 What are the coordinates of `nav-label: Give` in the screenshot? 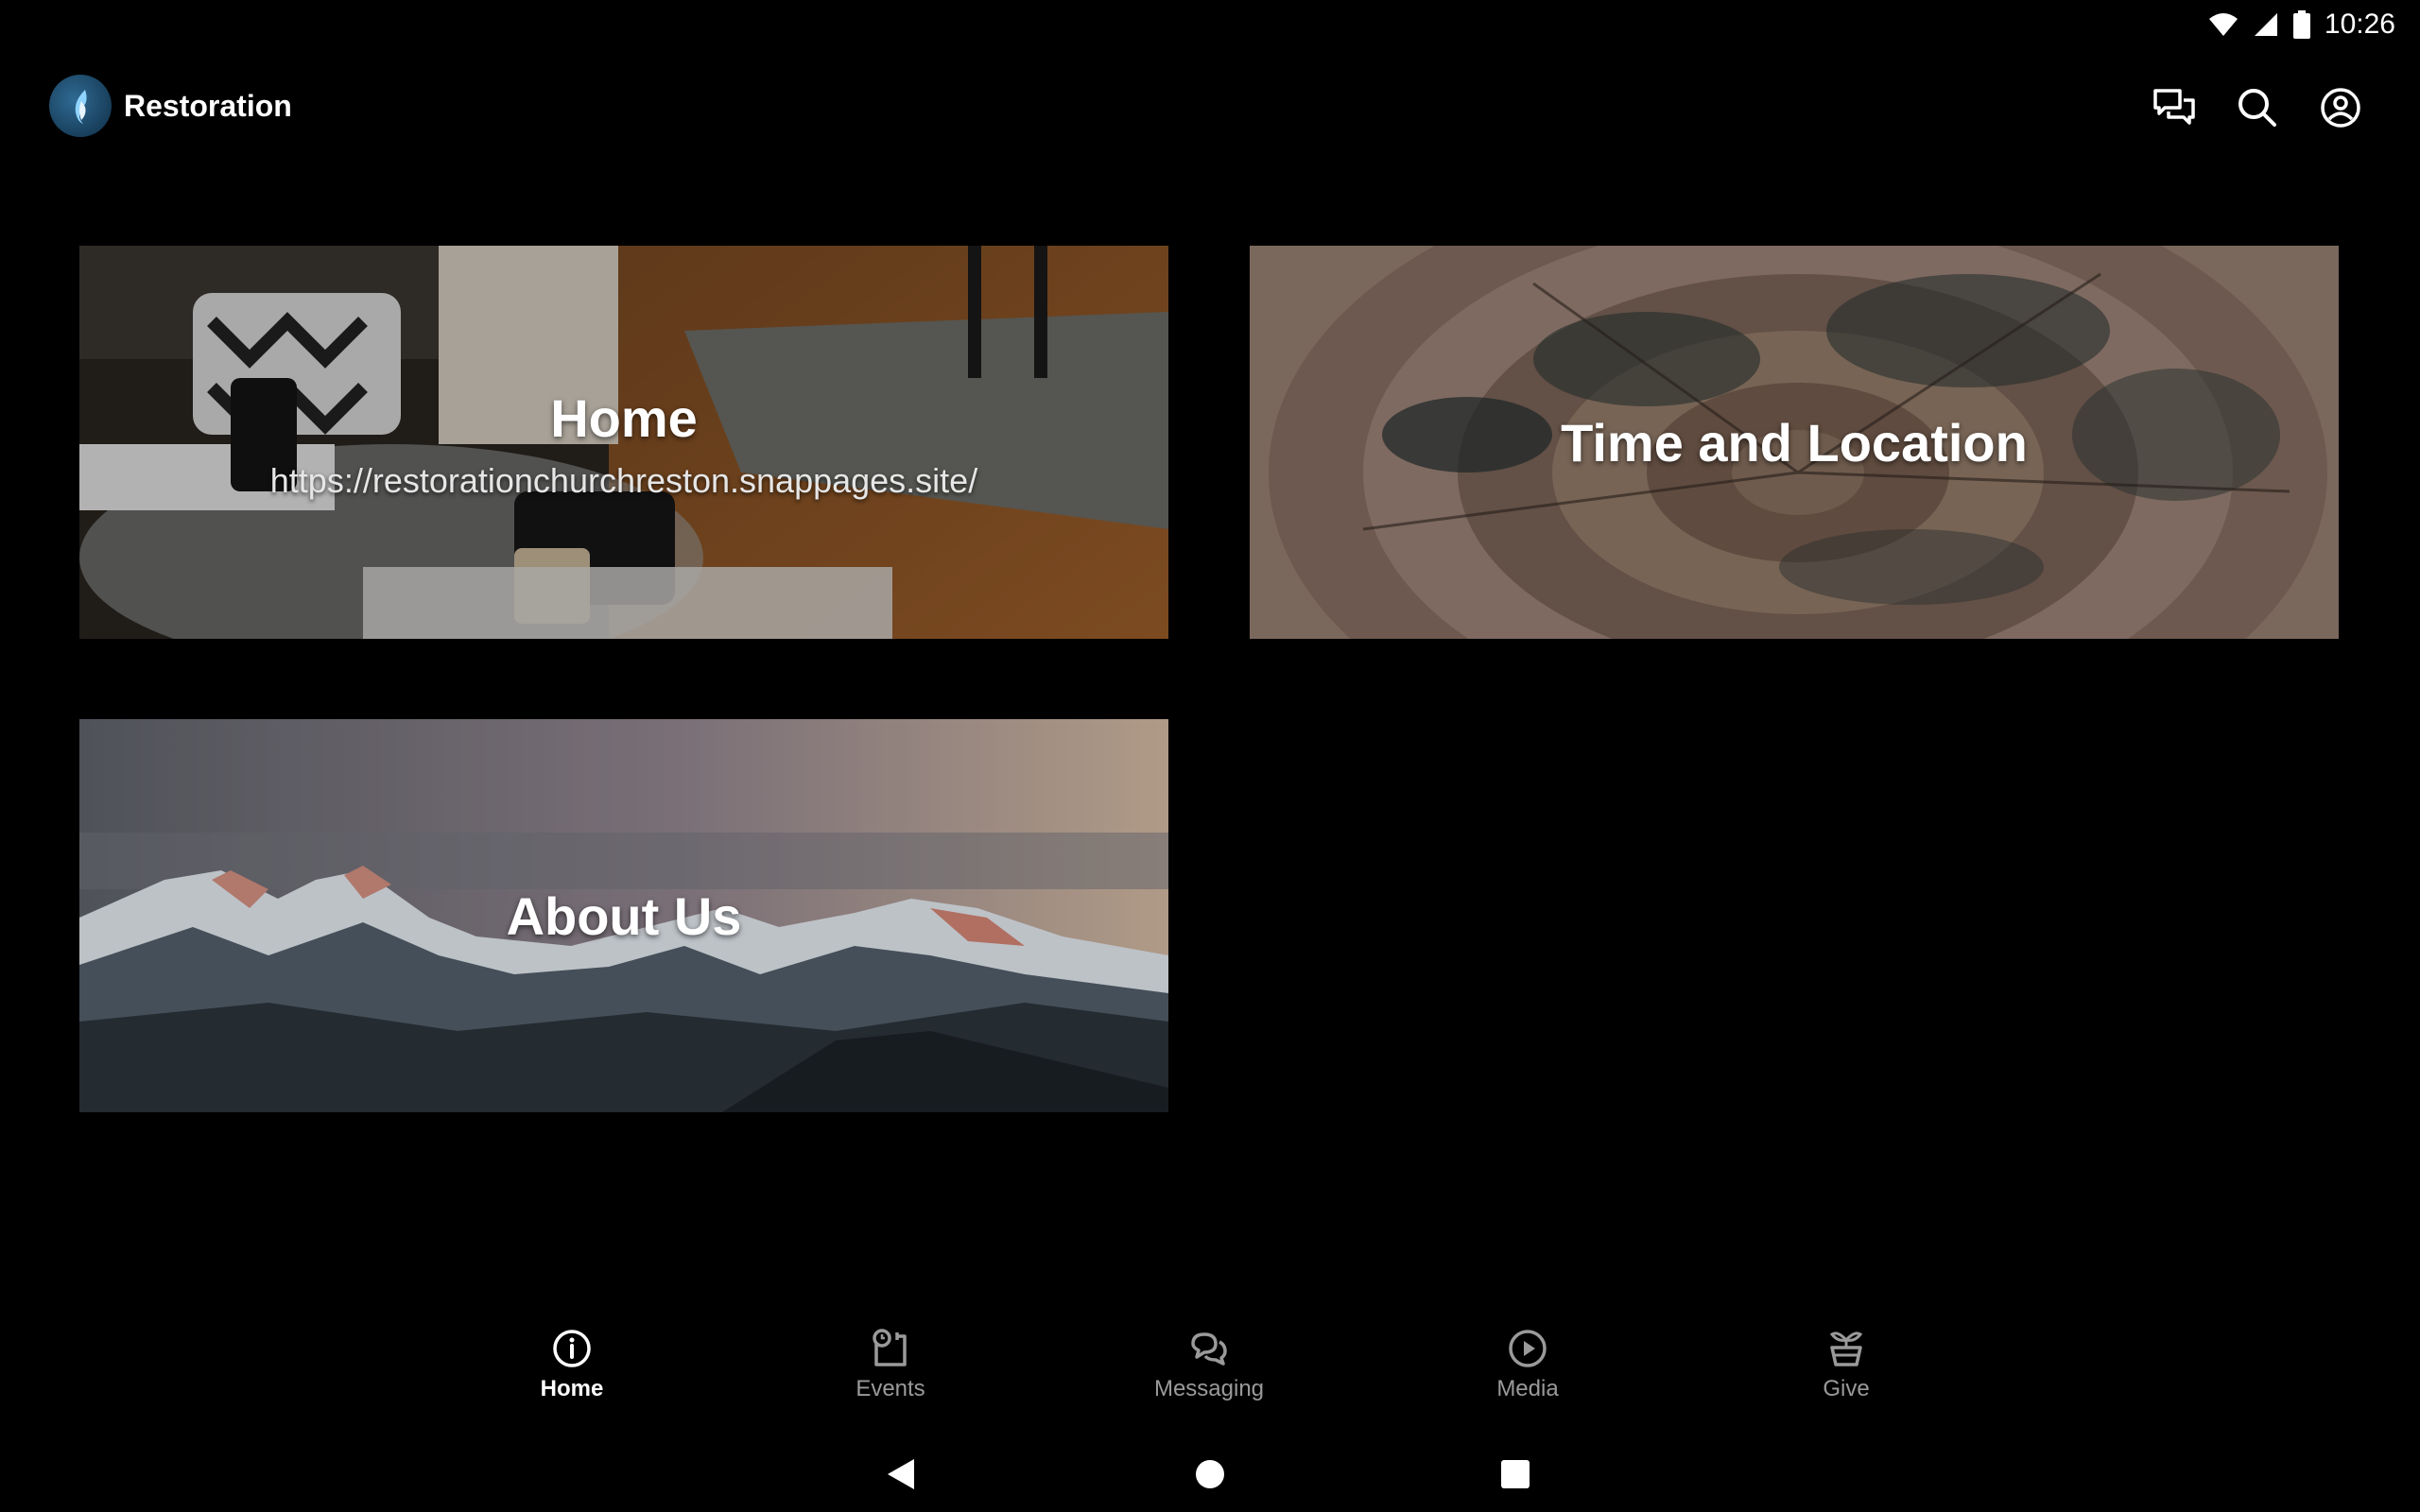 It's located at (1846, 1388).